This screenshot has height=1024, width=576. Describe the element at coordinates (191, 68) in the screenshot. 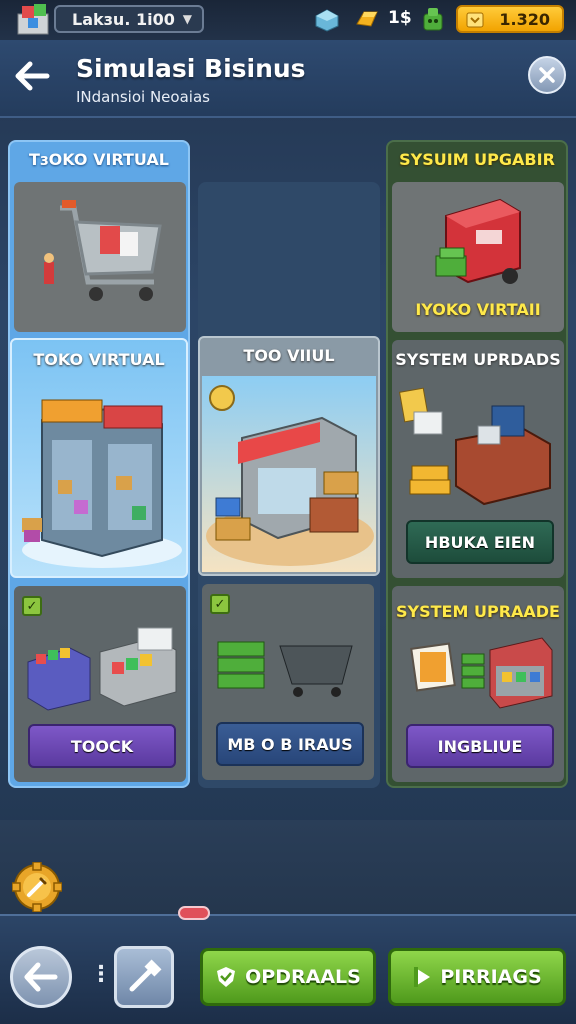

I see `page-title: Simulasi Bisinus` at that location.